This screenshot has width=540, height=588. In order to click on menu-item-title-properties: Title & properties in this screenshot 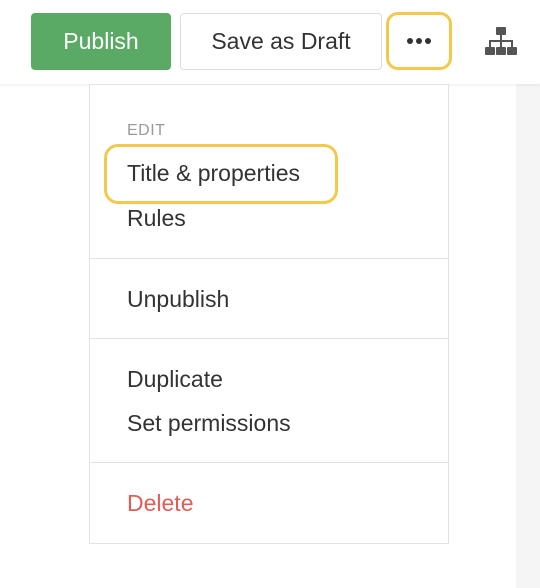, I will do `click(213, 173)`.